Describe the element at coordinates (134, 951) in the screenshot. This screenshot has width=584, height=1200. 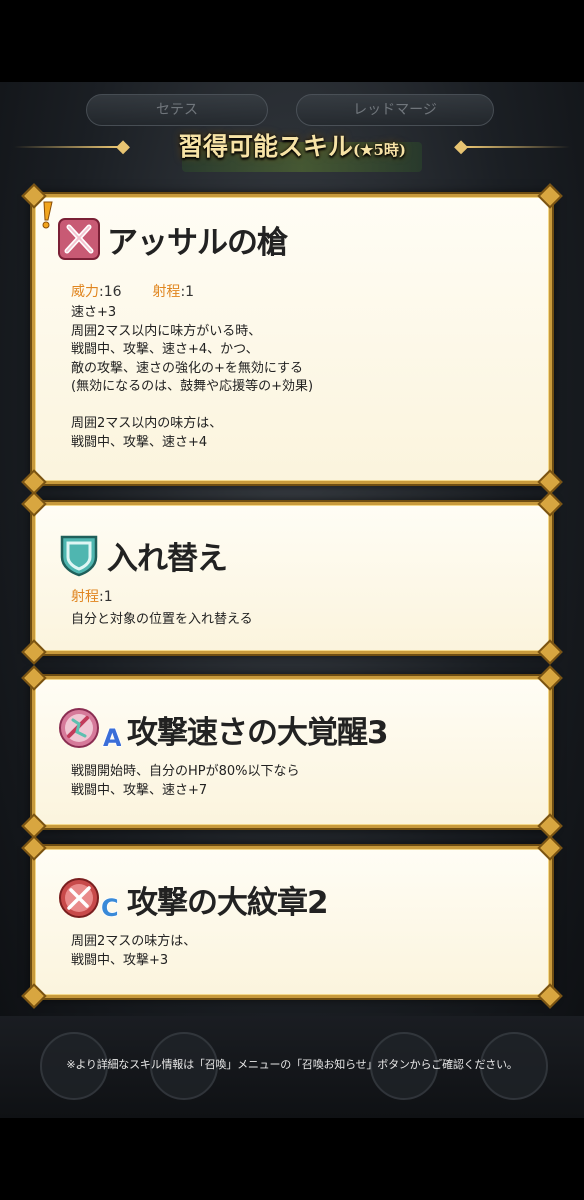
I see `skill-description: 周囲2マスの味方は、 戦闘中、攻撃+3` at that location.